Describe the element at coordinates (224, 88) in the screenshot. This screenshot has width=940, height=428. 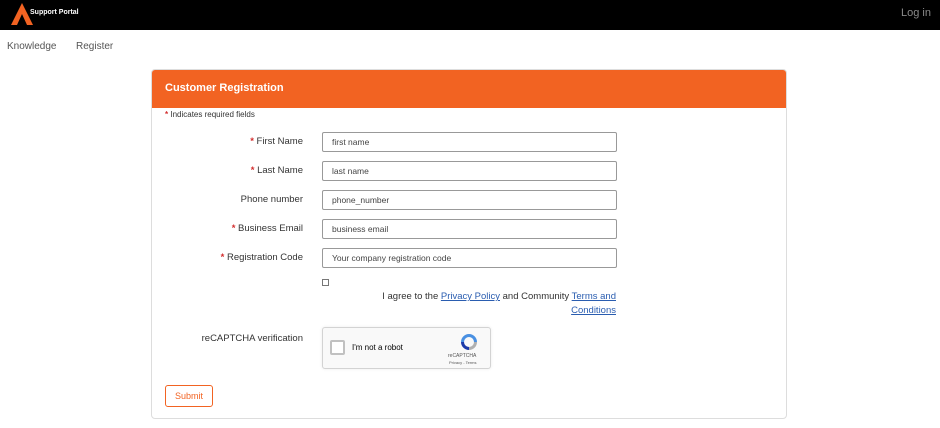
I see `form-title: Customer Registration` at that location.